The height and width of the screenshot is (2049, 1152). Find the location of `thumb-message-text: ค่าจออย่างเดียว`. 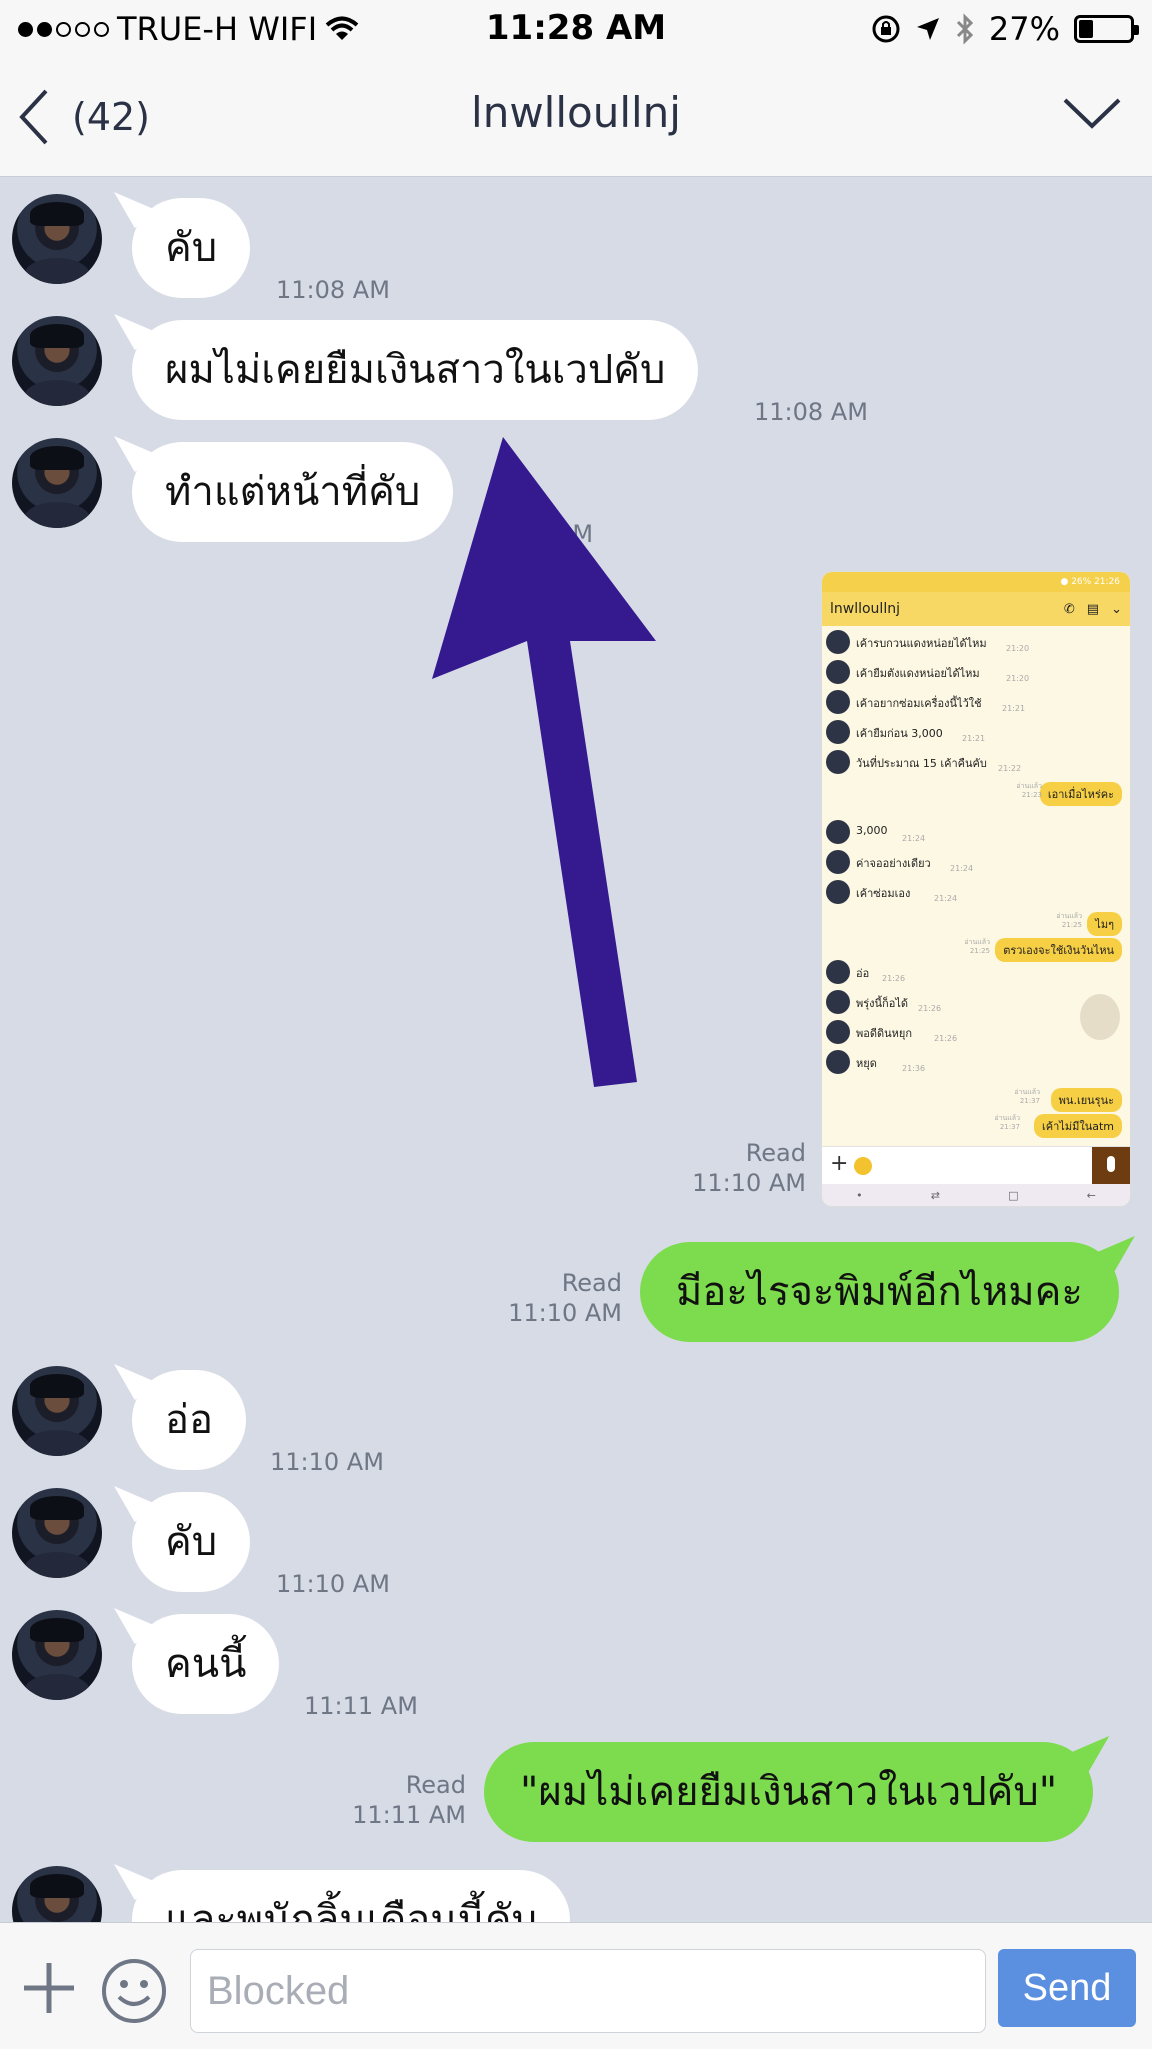

thumb-message-text: ค่าจออย่างเดียว is located at coordinates (893, 863).